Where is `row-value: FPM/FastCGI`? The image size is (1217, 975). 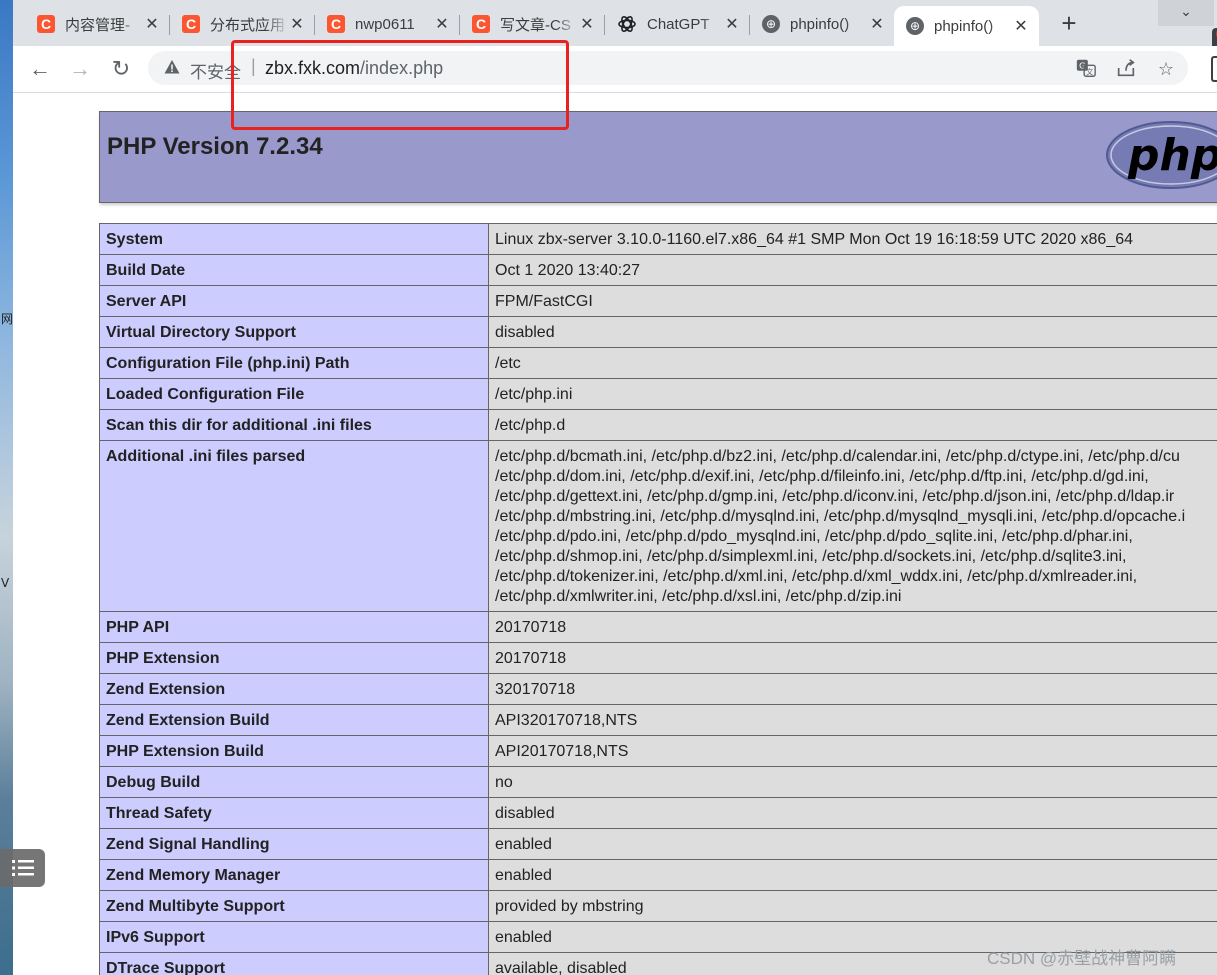
row-value: FPM/FastCGI is located at coordinates (852, 301).